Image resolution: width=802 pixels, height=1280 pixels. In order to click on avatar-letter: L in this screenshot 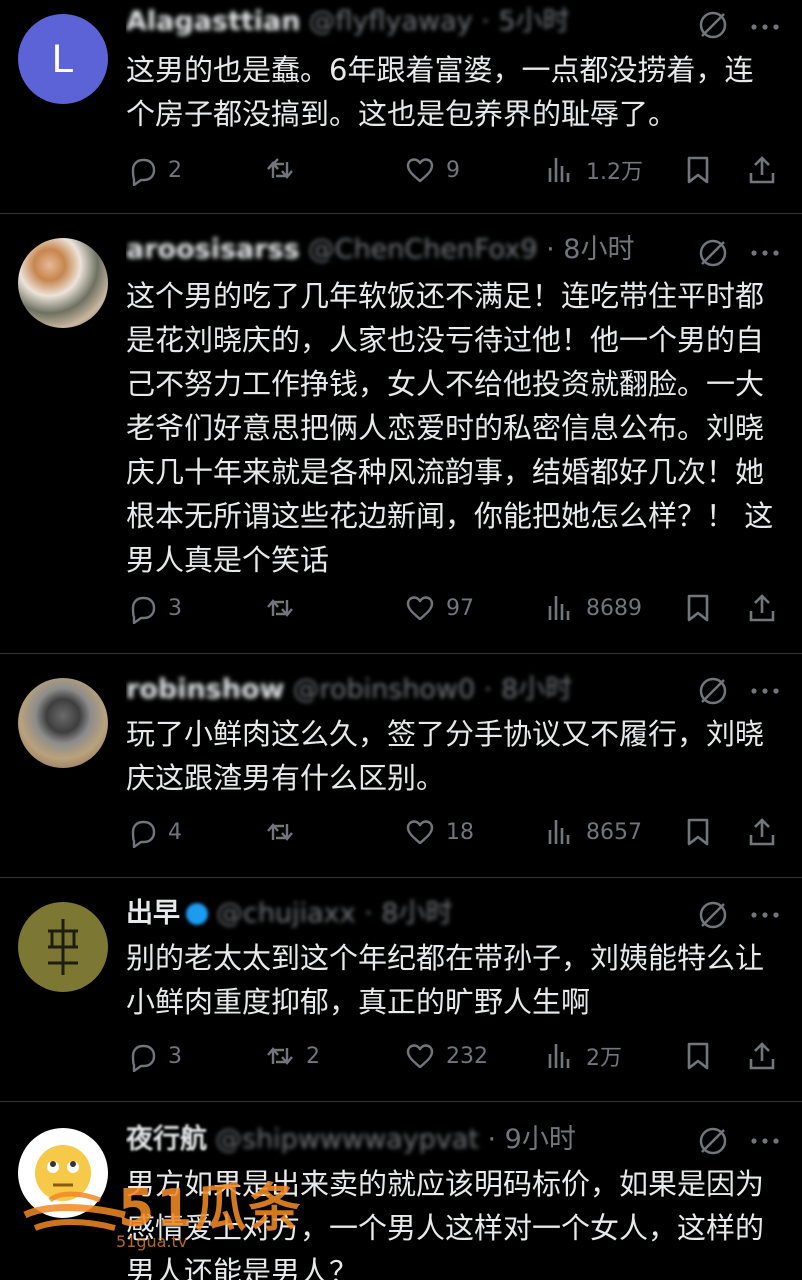, I will do `click(63, 58)`.